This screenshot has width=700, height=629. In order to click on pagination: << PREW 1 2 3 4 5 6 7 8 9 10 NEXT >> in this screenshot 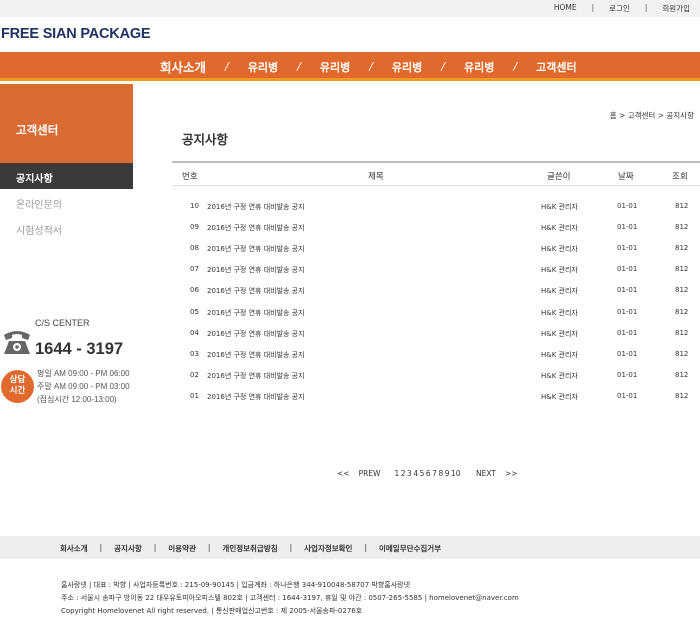, I will do `click(427, 473)`.